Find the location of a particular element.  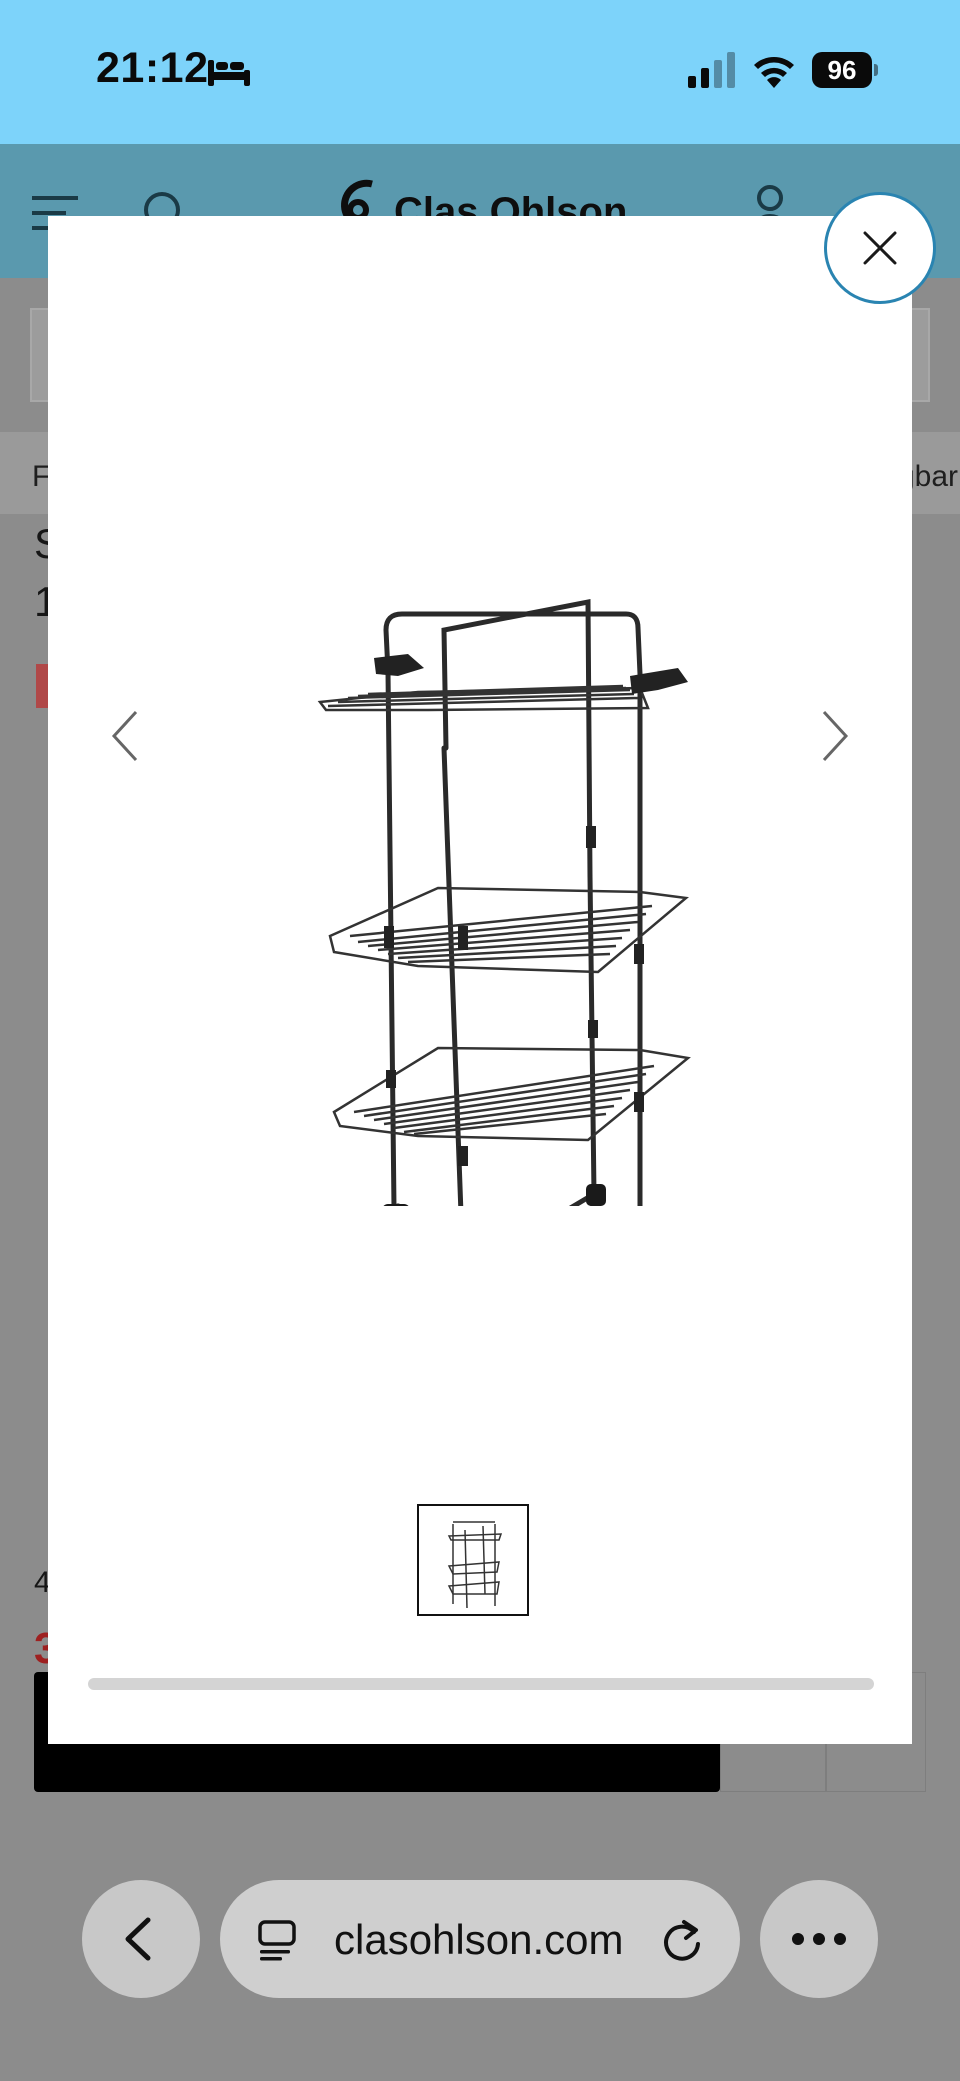

signal-icon is located at coordinates (711, 70).